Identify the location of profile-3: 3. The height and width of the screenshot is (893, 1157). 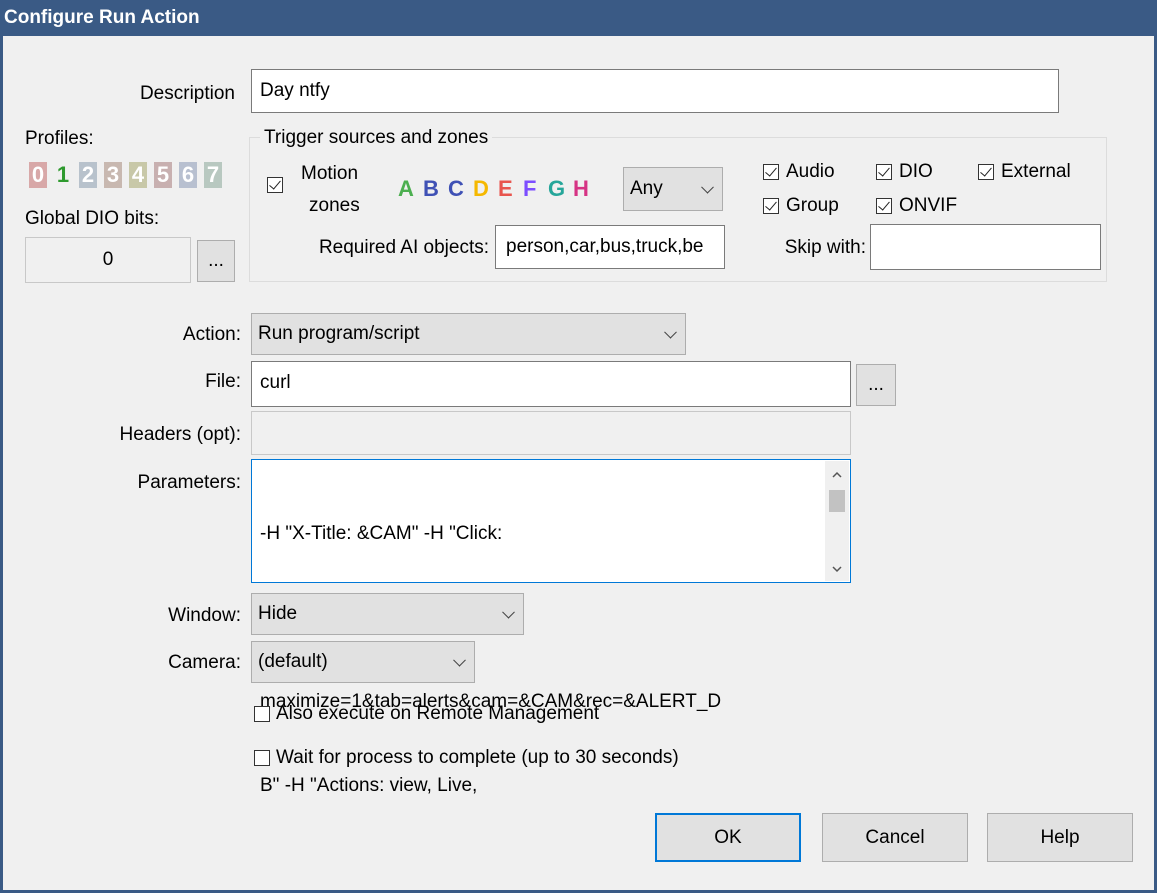
(113, 175).